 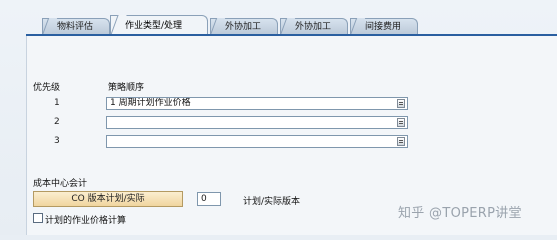 I want to click on tab-strip: 物料评估 作业类型/处理 外协加工 外协加工 间接费用, so click(x=265, y=25).